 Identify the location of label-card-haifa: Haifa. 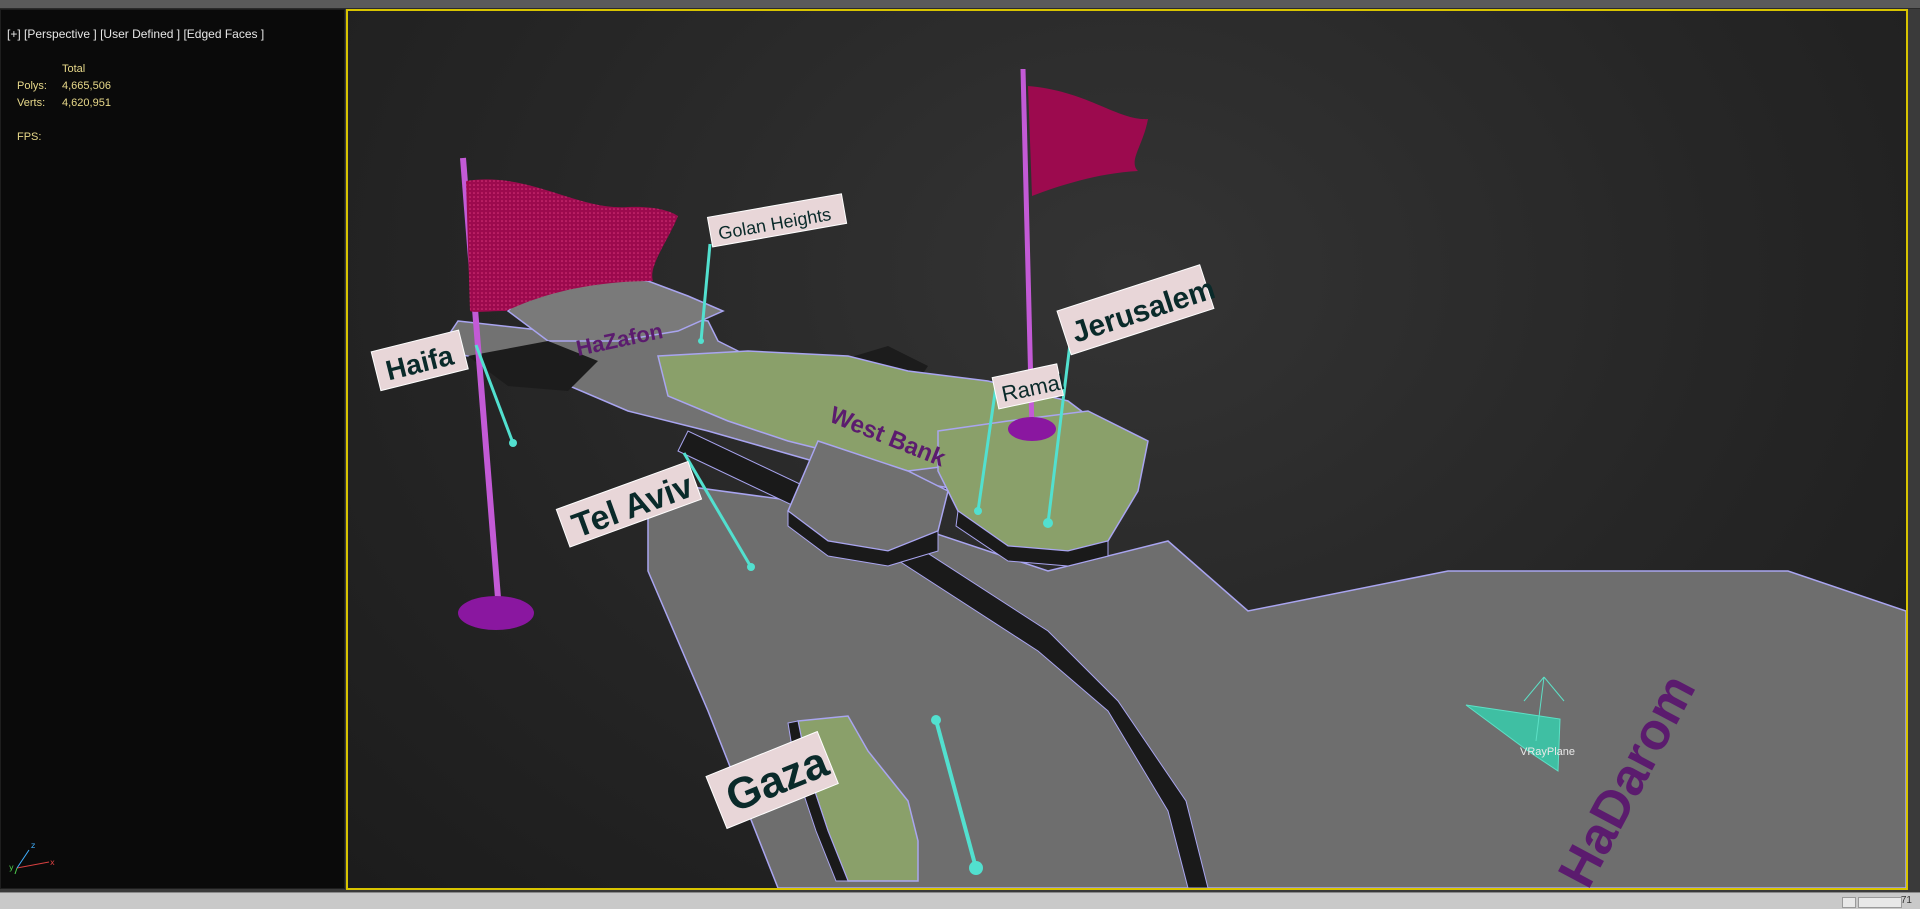
(419, 360).